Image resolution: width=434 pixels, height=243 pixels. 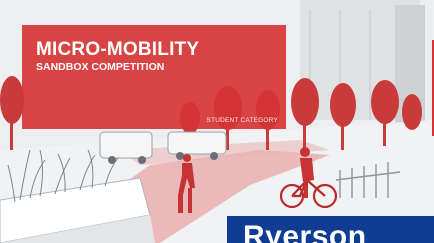 What do you see at coordinates (305, 231) in the screenshot?
I see `brand-wordmark: Ryerson` at bounding box center [305, 231].